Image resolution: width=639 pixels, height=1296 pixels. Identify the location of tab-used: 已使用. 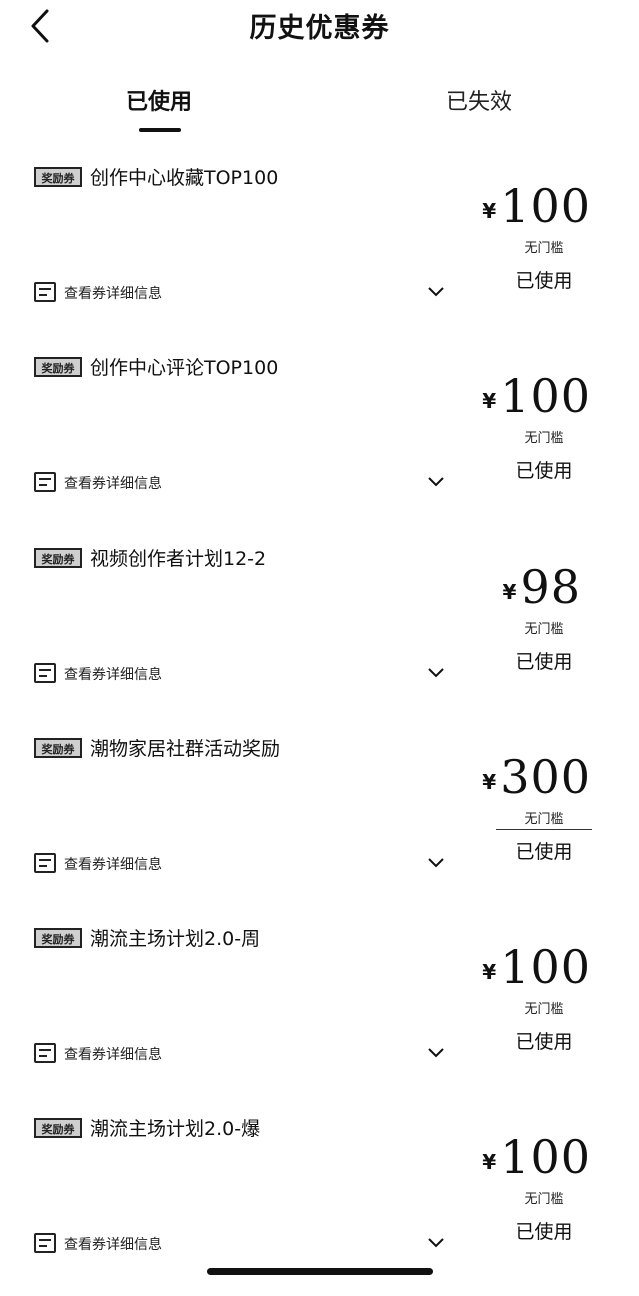
(159, 100).